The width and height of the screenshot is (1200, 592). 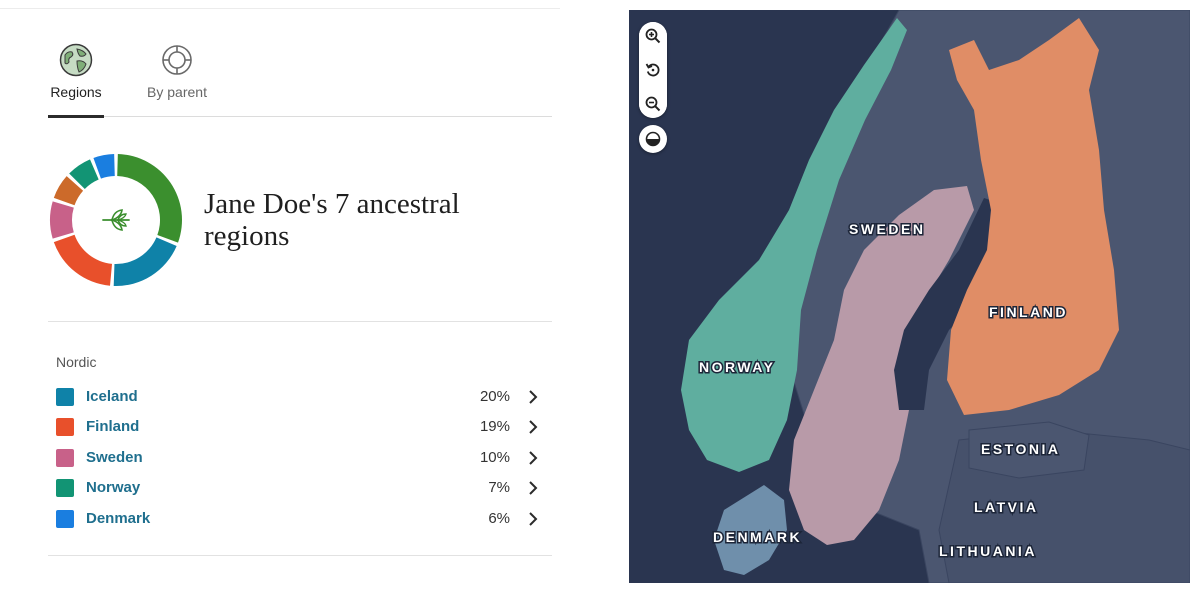 What do you see at coordinates (112, 396) in the screenshot?
I see `region-name: Iceland` at bounding box center [112, 396].